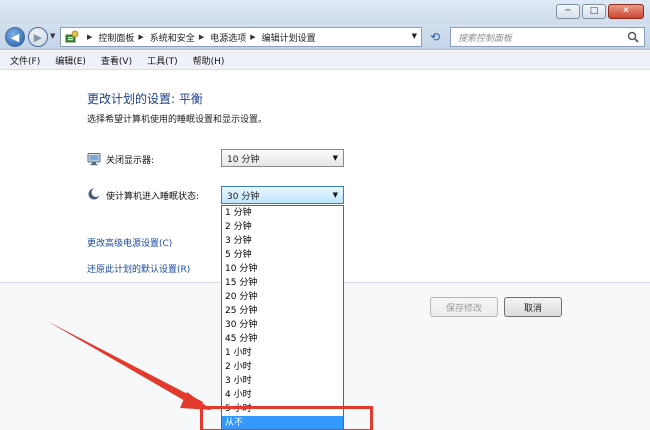  What do you see at coordinates (282, 353) in the screenshot?
I see `dropdown-option: 1 小时` at bounding box center [282, 353].